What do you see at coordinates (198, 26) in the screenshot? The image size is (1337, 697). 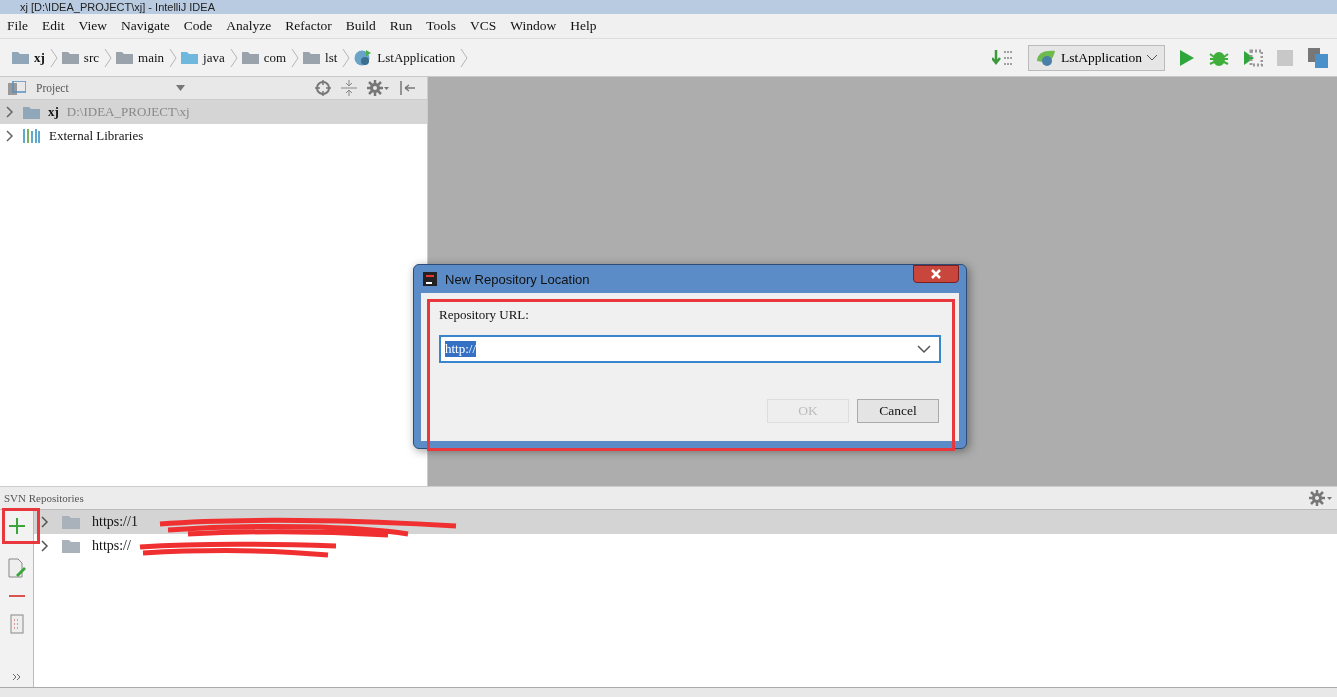 I see `menu-item: Code` at bounding box center [198, 26].